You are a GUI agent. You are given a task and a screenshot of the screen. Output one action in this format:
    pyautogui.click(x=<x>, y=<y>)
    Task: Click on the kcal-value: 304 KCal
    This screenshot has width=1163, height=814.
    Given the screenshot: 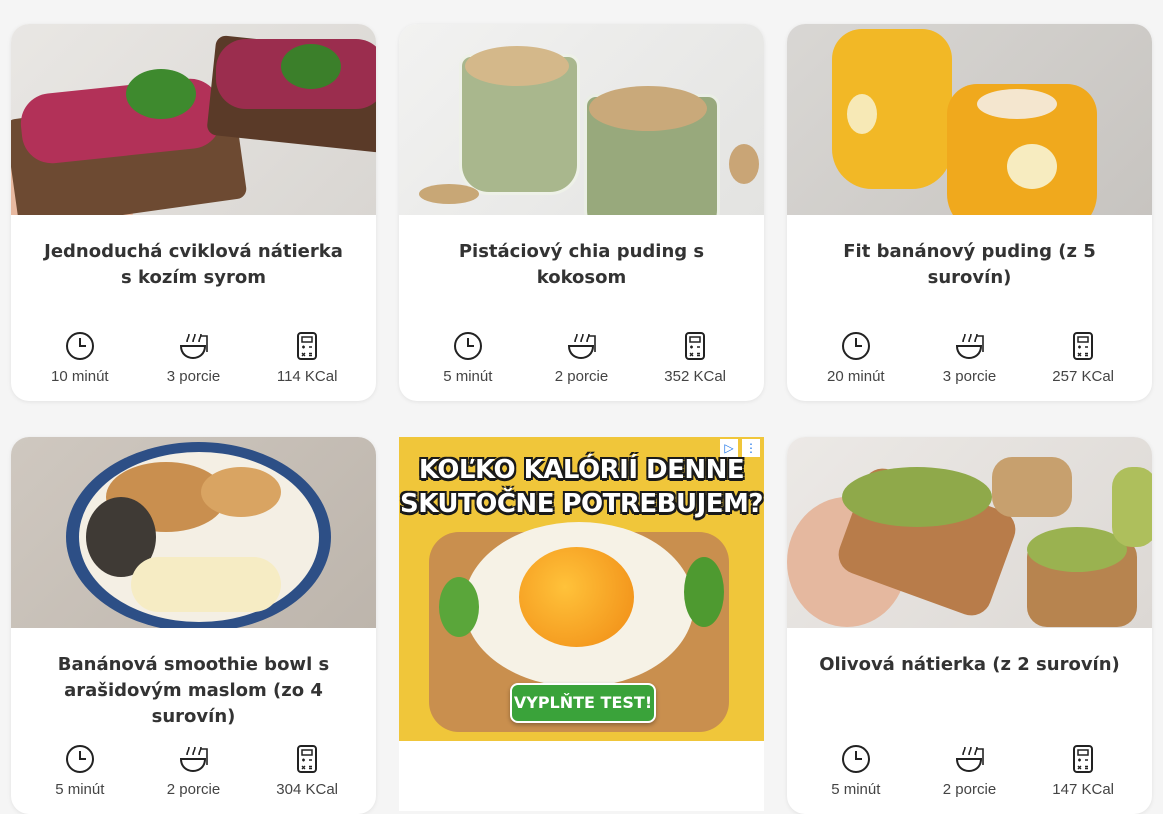 What is the action you would take?
    pyautogui.click(x=307, y=789)
    